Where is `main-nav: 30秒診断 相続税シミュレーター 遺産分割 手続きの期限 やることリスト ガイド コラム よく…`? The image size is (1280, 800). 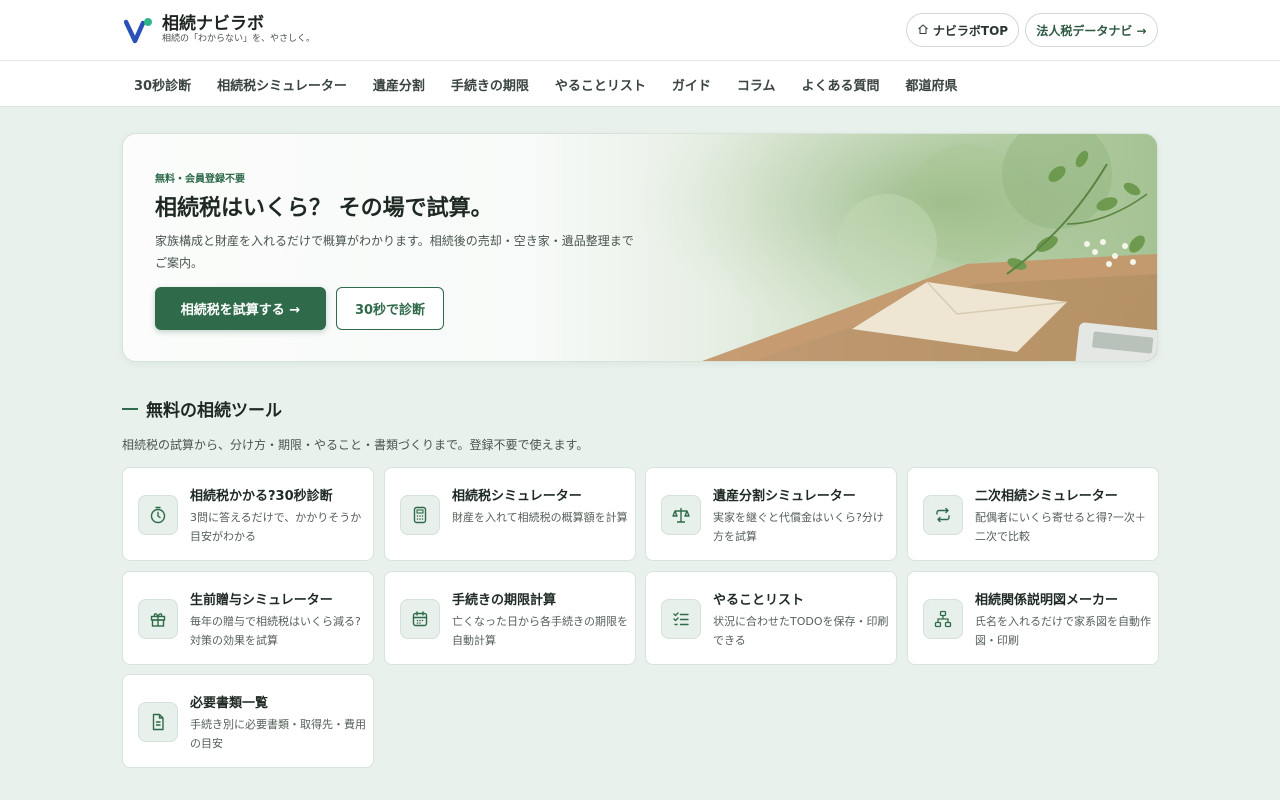 main-nav: 30秒診断 相続税シミュレーター 遺産分割 手続きの期限 やることリスト ガイド コラム よく… is located at coordinates (640, 84).